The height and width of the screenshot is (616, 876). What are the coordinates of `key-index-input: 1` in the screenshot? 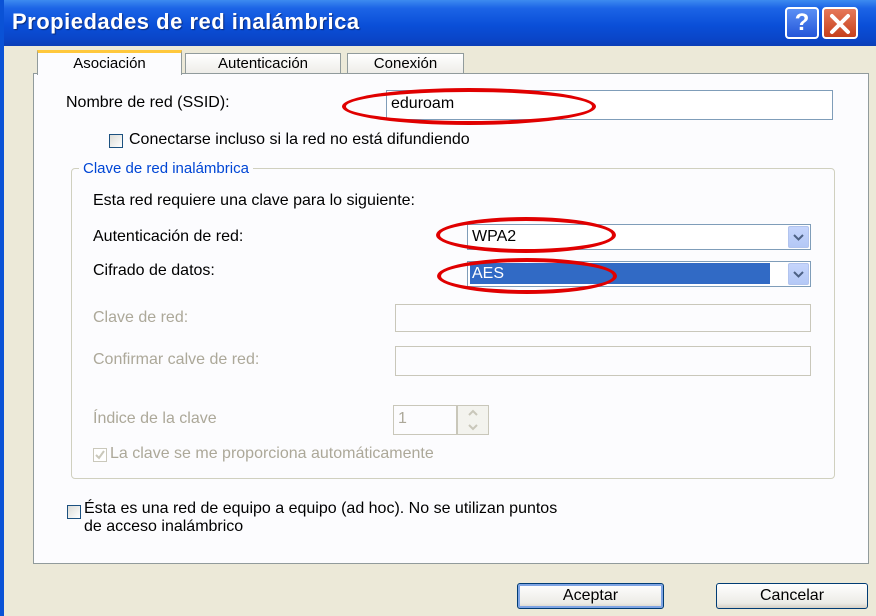 It's located at (425, 420).